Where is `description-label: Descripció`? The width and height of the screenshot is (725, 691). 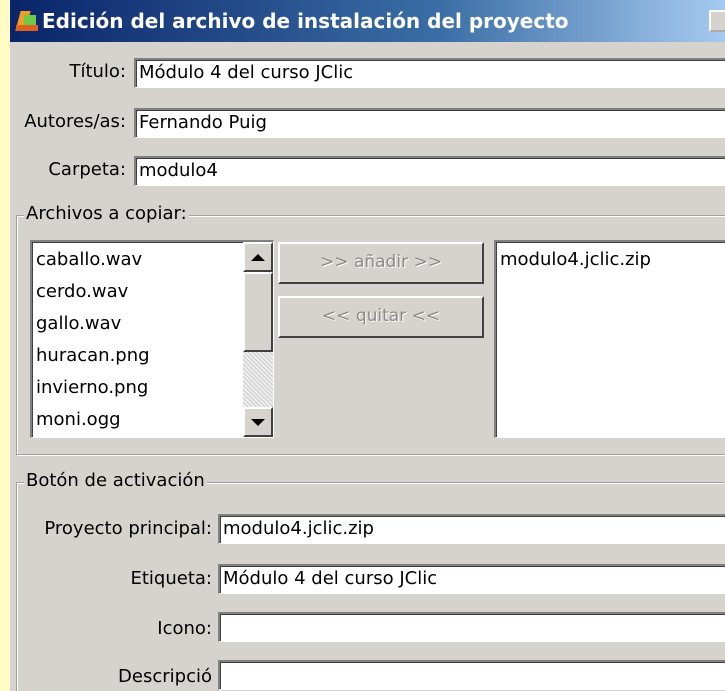
description-label: Descripció is located at coordinates (165, 676).